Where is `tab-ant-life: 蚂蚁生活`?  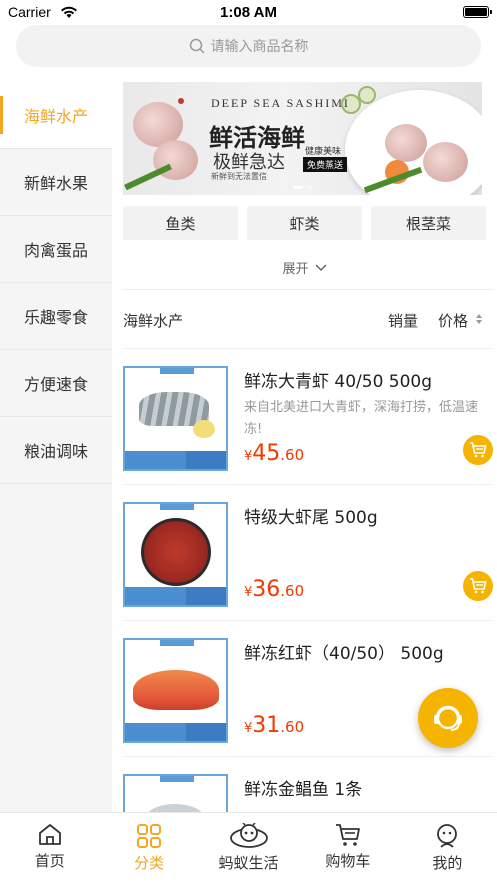 tab-ant-life: 蚂蚁生活 is located at coordinates (248, 848).